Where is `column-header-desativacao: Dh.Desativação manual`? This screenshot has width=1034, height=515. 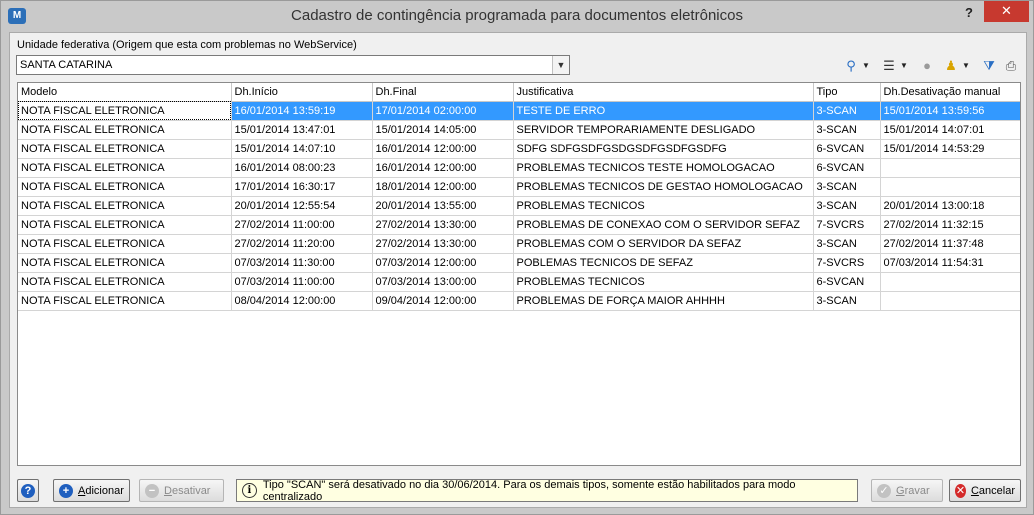 column-header-desativacao: Dh.Desativação manual is located at coordinates (950, 92).